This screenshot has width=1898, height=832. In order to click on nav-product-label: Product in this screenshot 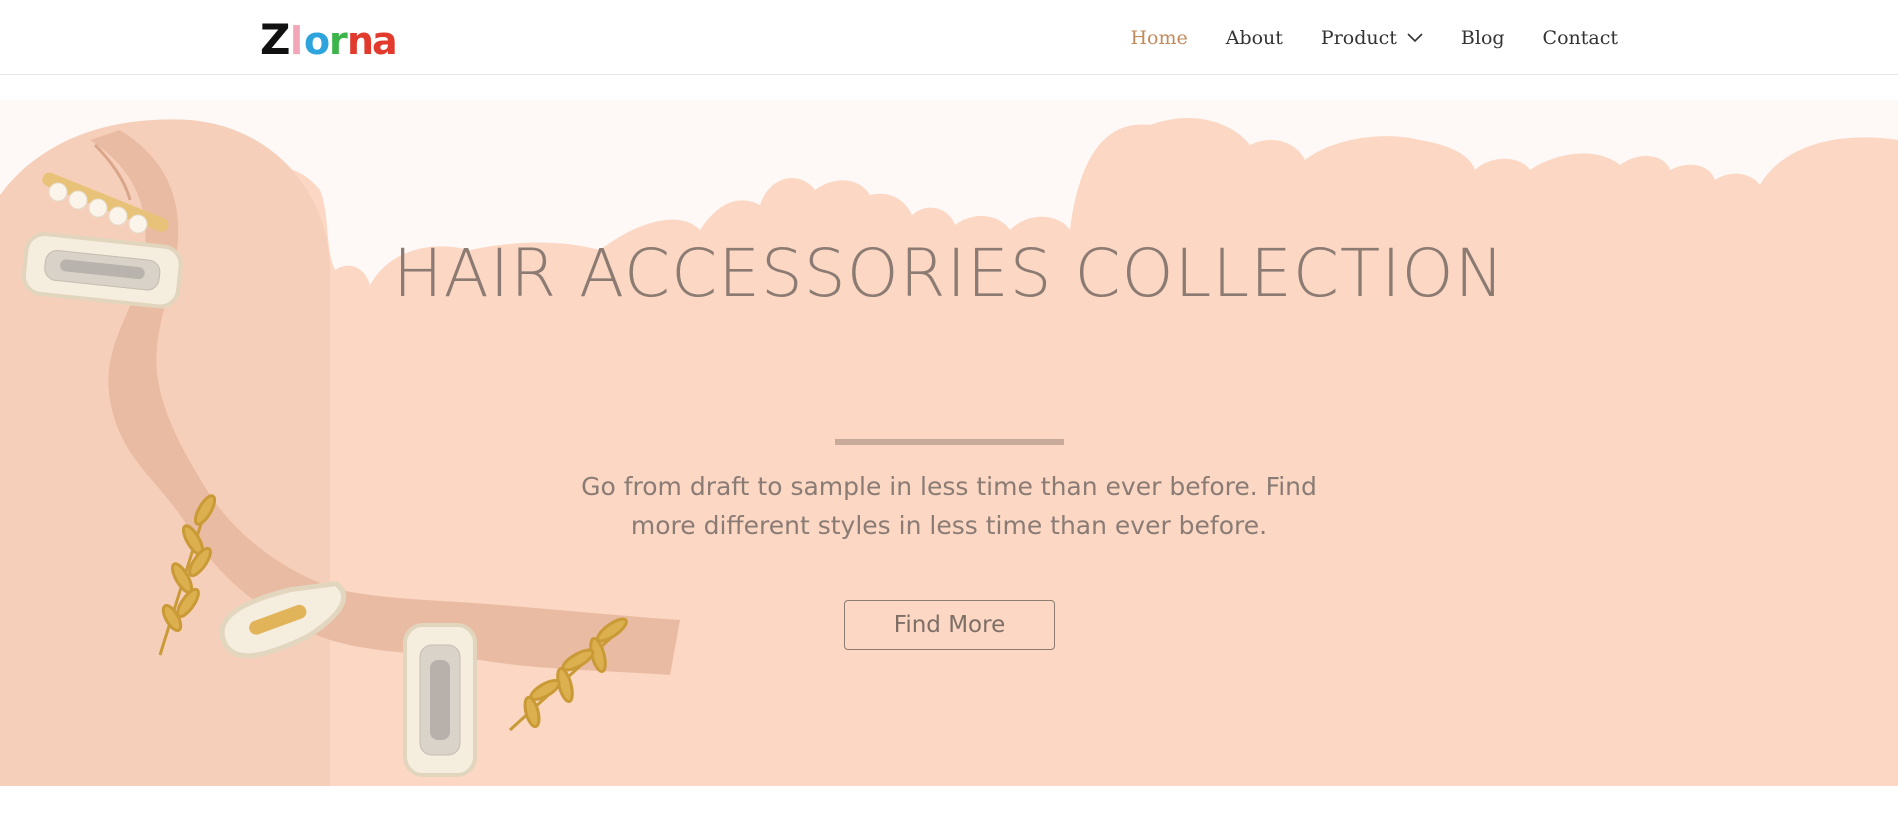, I will do `click(1358, 37)`.